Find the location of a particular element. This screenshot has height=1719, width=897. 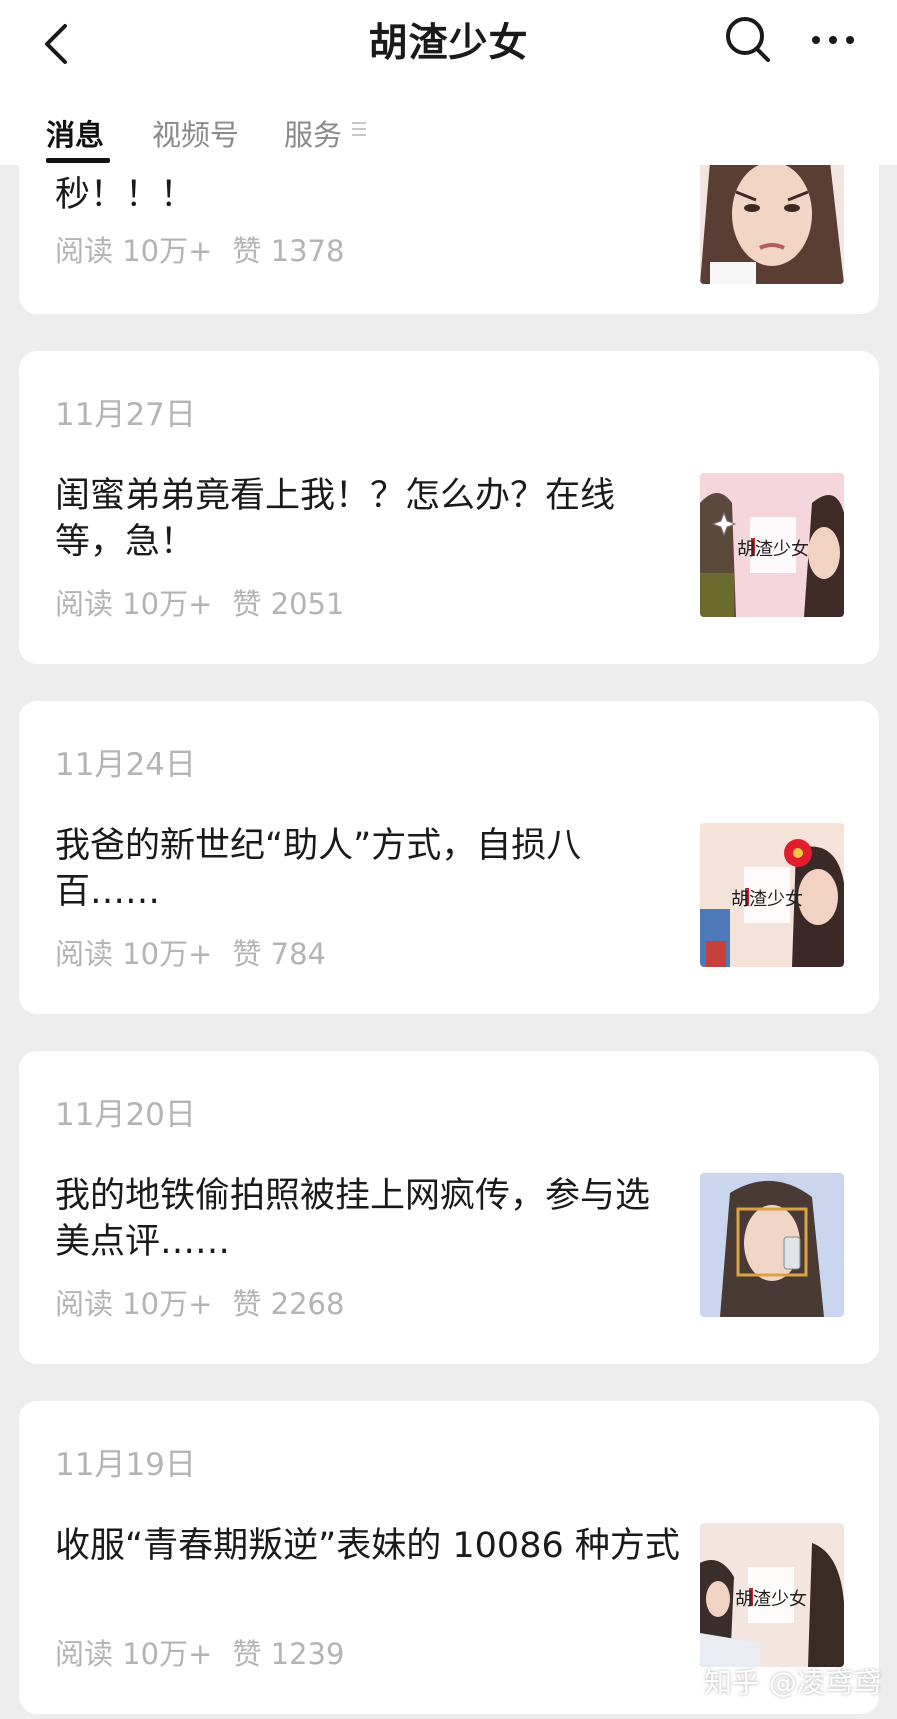

tab-services: 服务 is located at coordinates (313, 133).